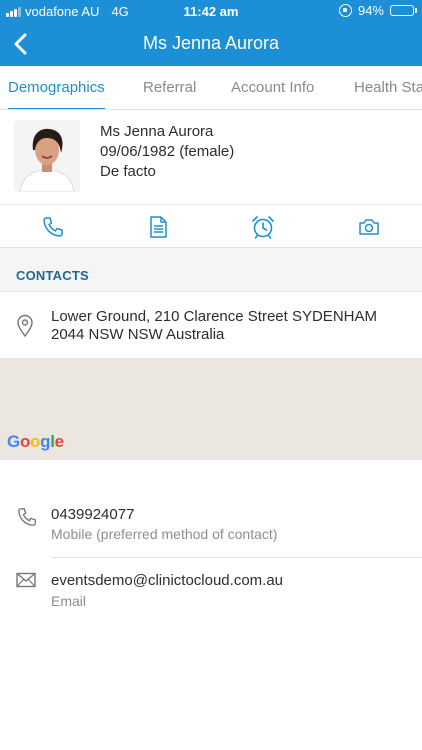 This screenshot has width=422, height=750. Describe the element at coordinates (35, 441) in the screenshot. I see `google-logo: Google` at that location.